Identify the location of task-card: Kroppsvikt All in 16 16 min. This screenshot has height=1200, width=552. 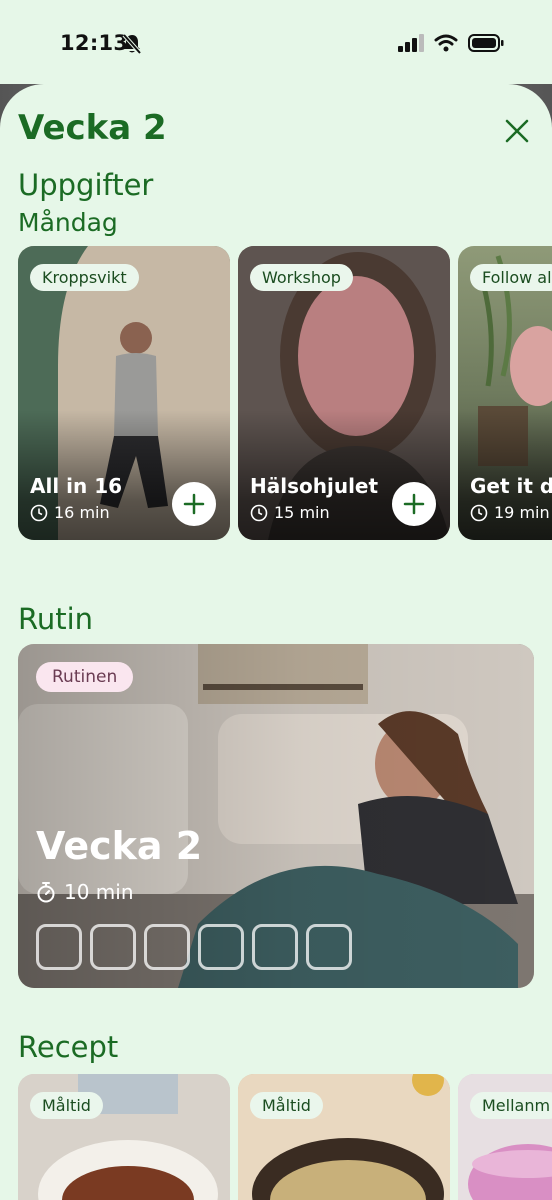
(124, 393).